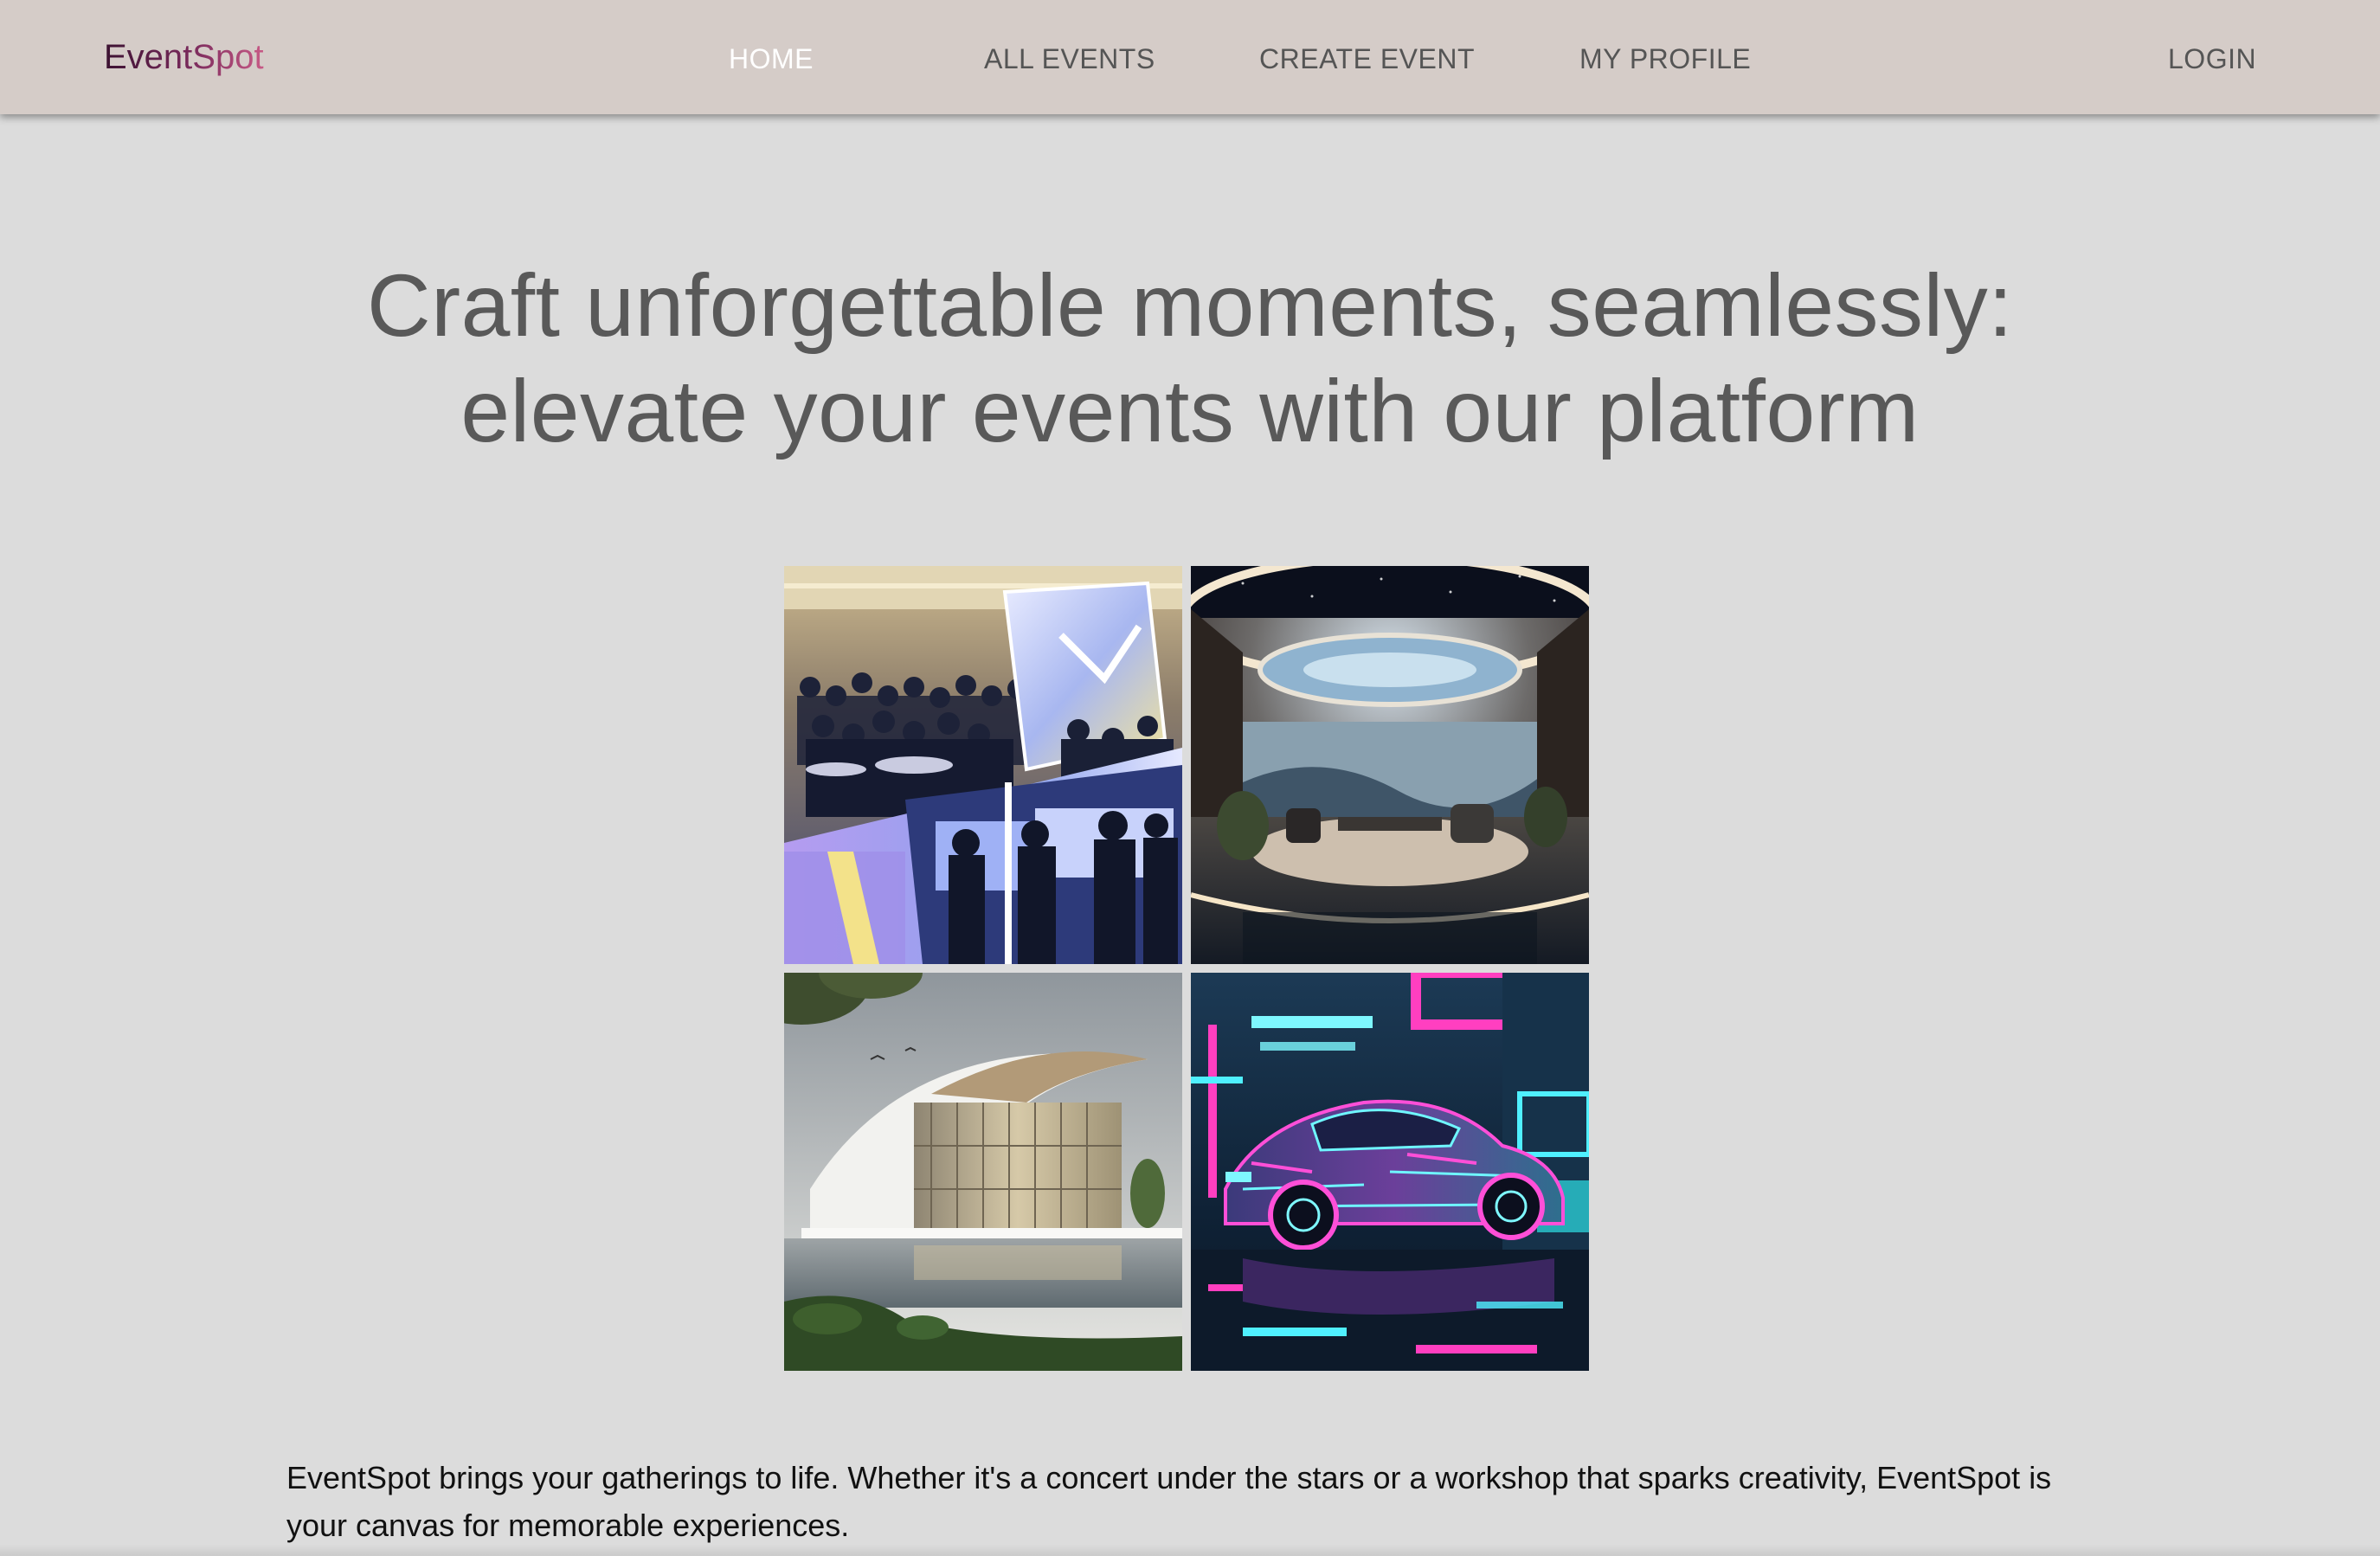 This screenshot has height=1556, width=2380. I want to click on login-link: LOGIN, so click(2212, 59).